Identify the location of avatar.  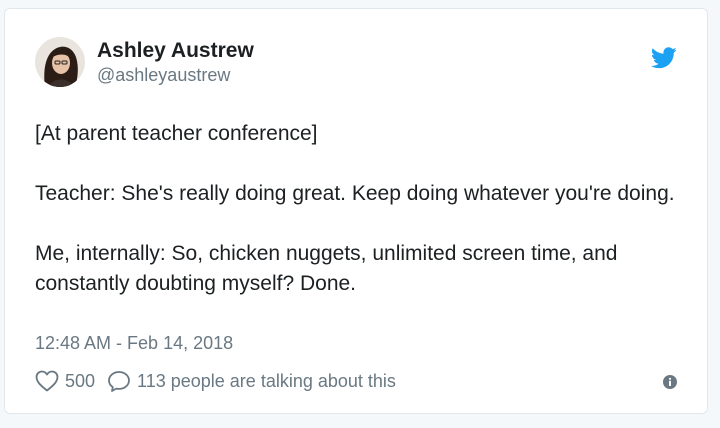
(60, 62).